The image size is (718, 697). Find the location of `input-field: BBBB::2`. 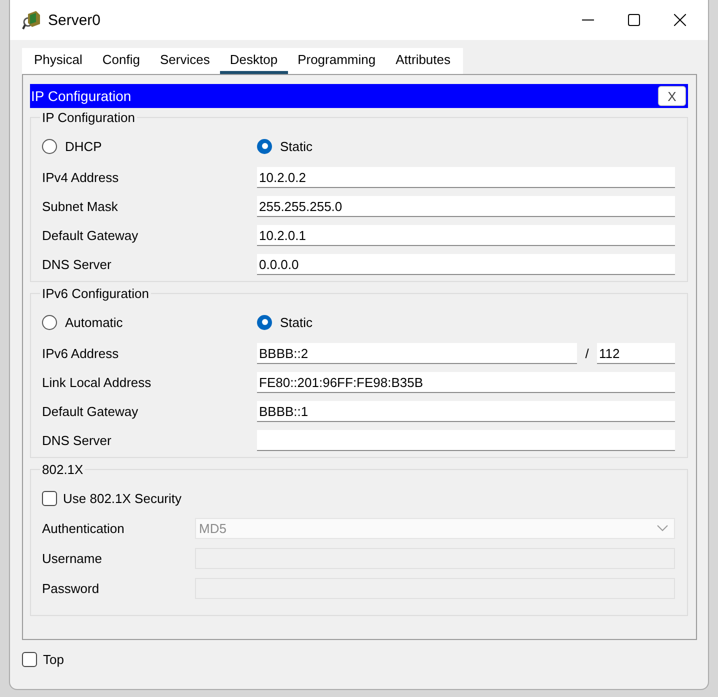

input-field: BBBB::2 is located at coordinates (417, 353).